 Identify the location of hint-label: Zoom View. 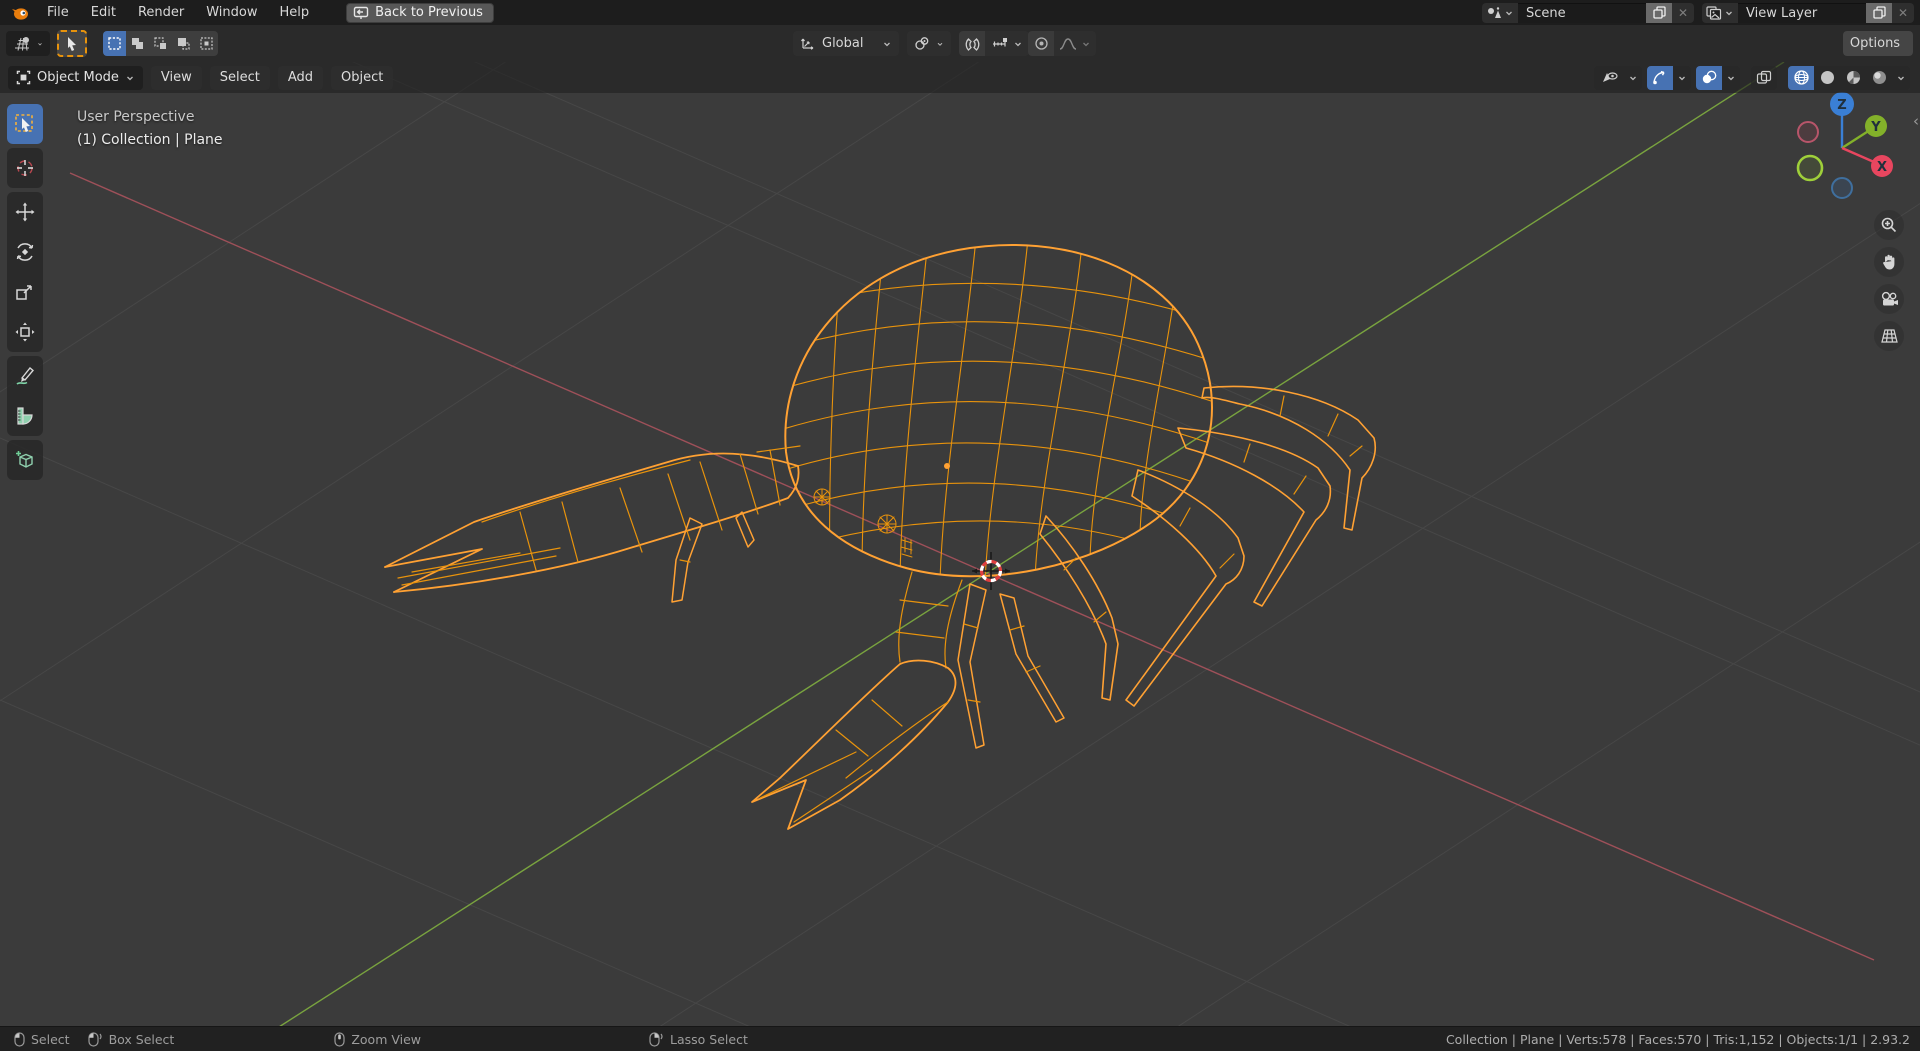
(386, 1039).